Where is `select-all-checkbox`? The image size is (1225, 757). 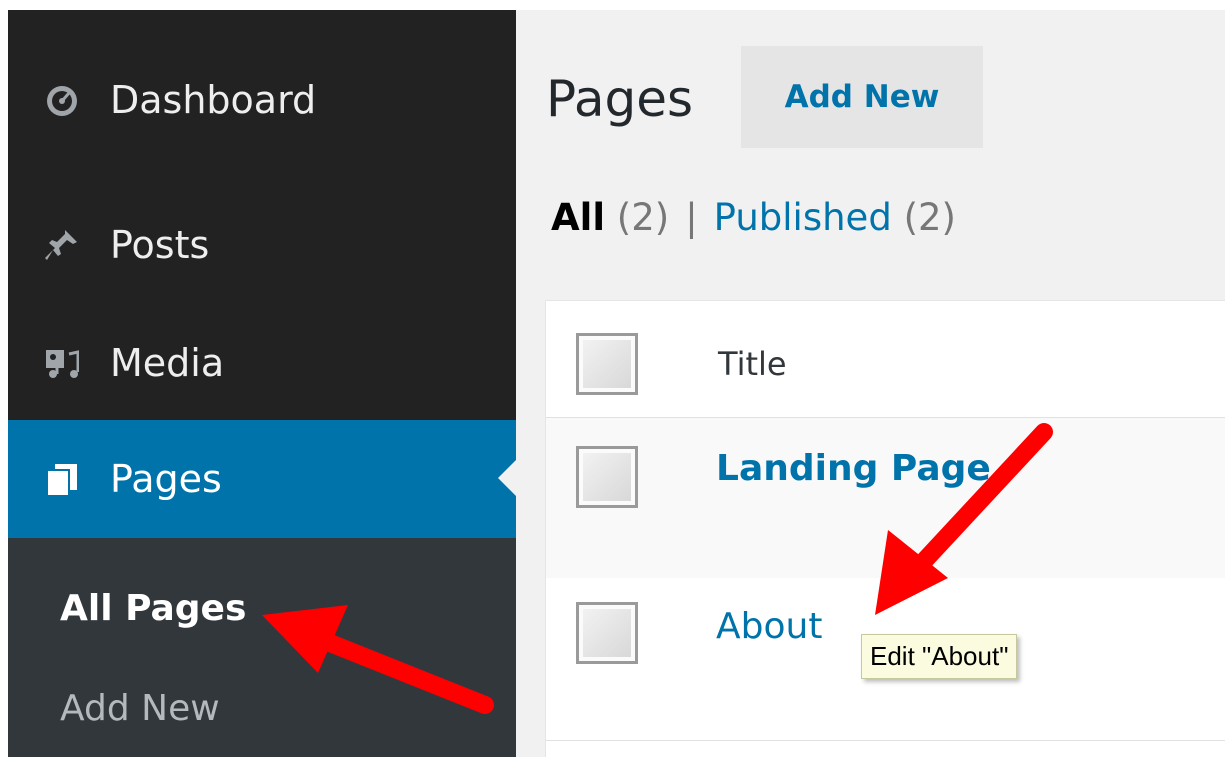 select-all-checkbox is located at coordinates (607, 364).